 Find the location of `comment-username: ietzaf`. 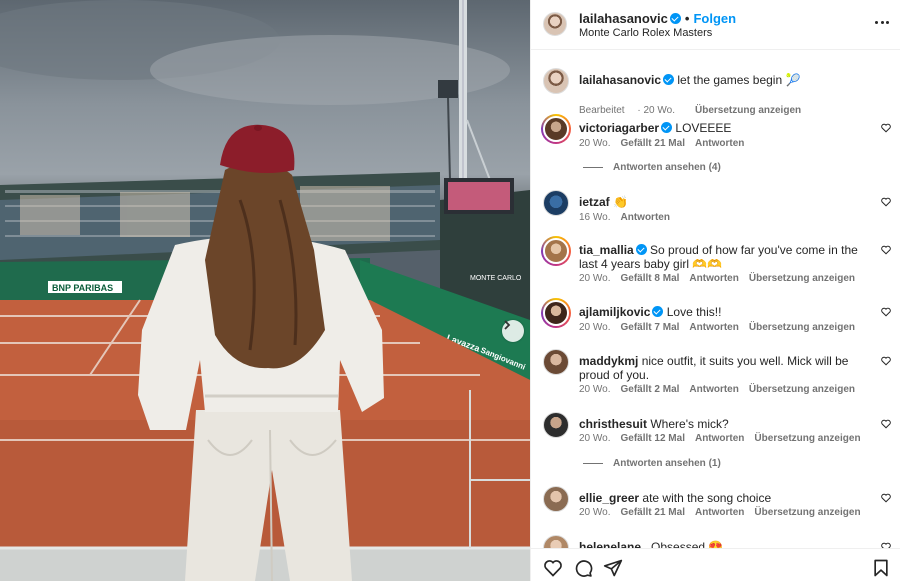

comment-username: ietzaf is located at coordinates (594, 202).